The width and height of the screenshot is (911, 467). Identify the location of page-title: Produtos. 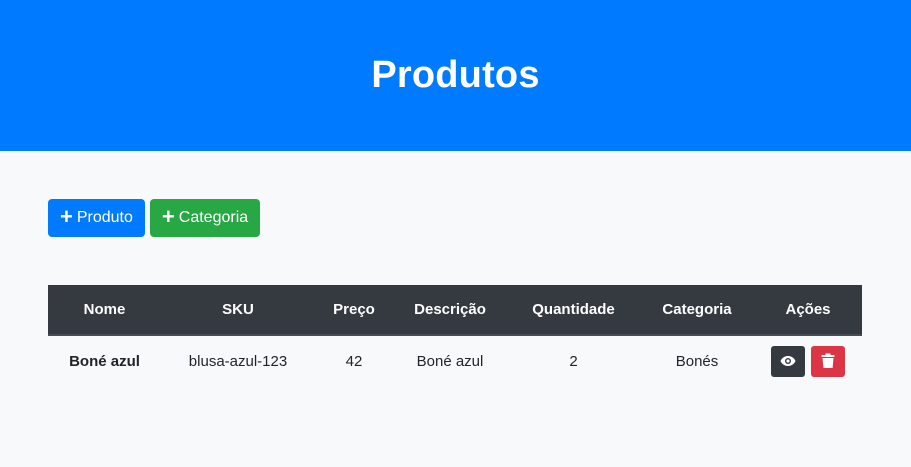
(455, 75).